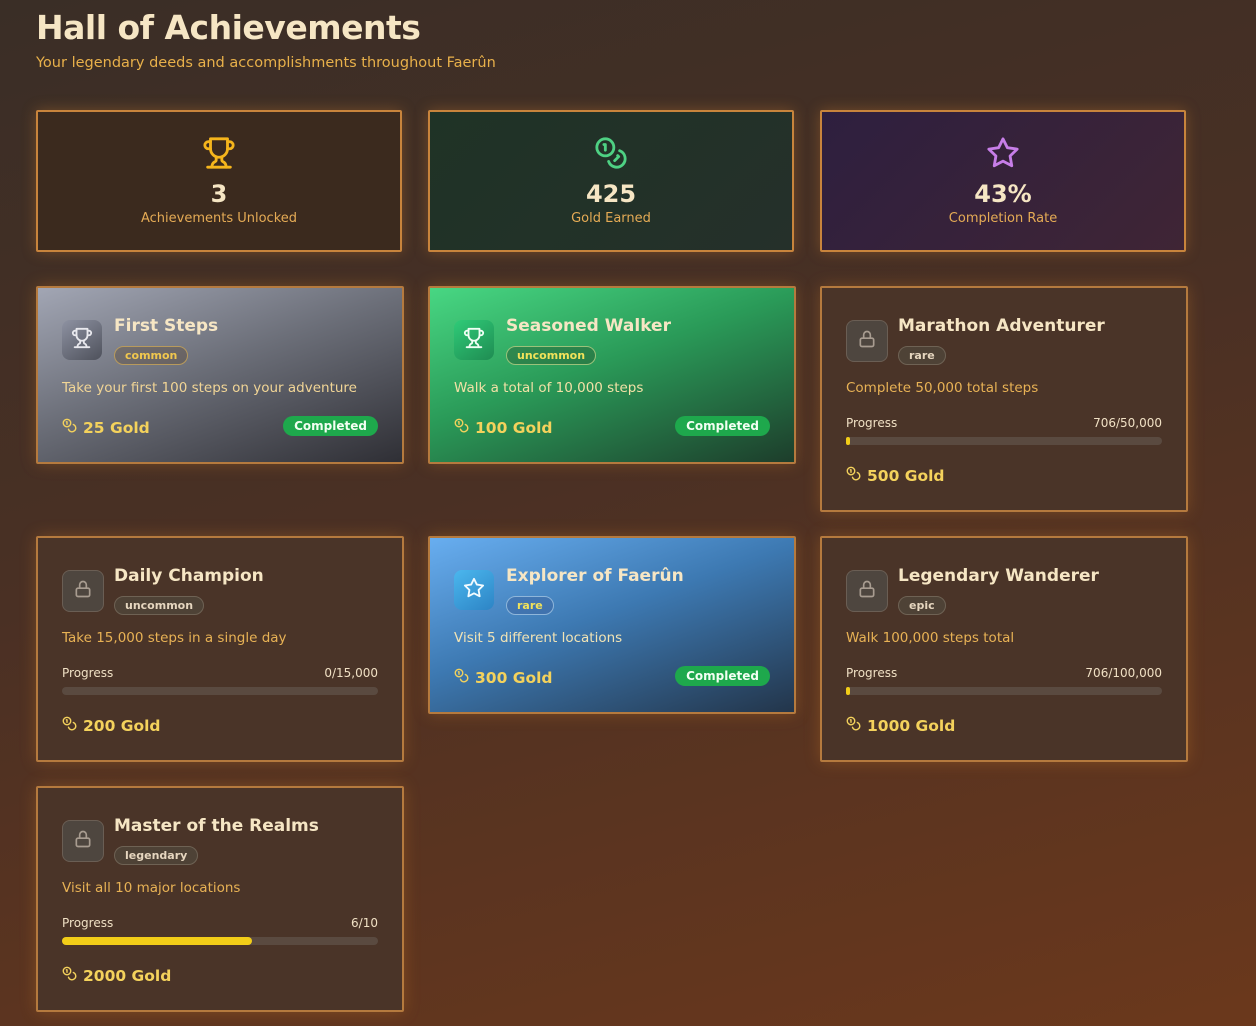  What do you see at coordinates (549, 388) in the screenshot?
I see `achievement-description: Walk a total of 10,000 steps` at bounding box center [549, 388].